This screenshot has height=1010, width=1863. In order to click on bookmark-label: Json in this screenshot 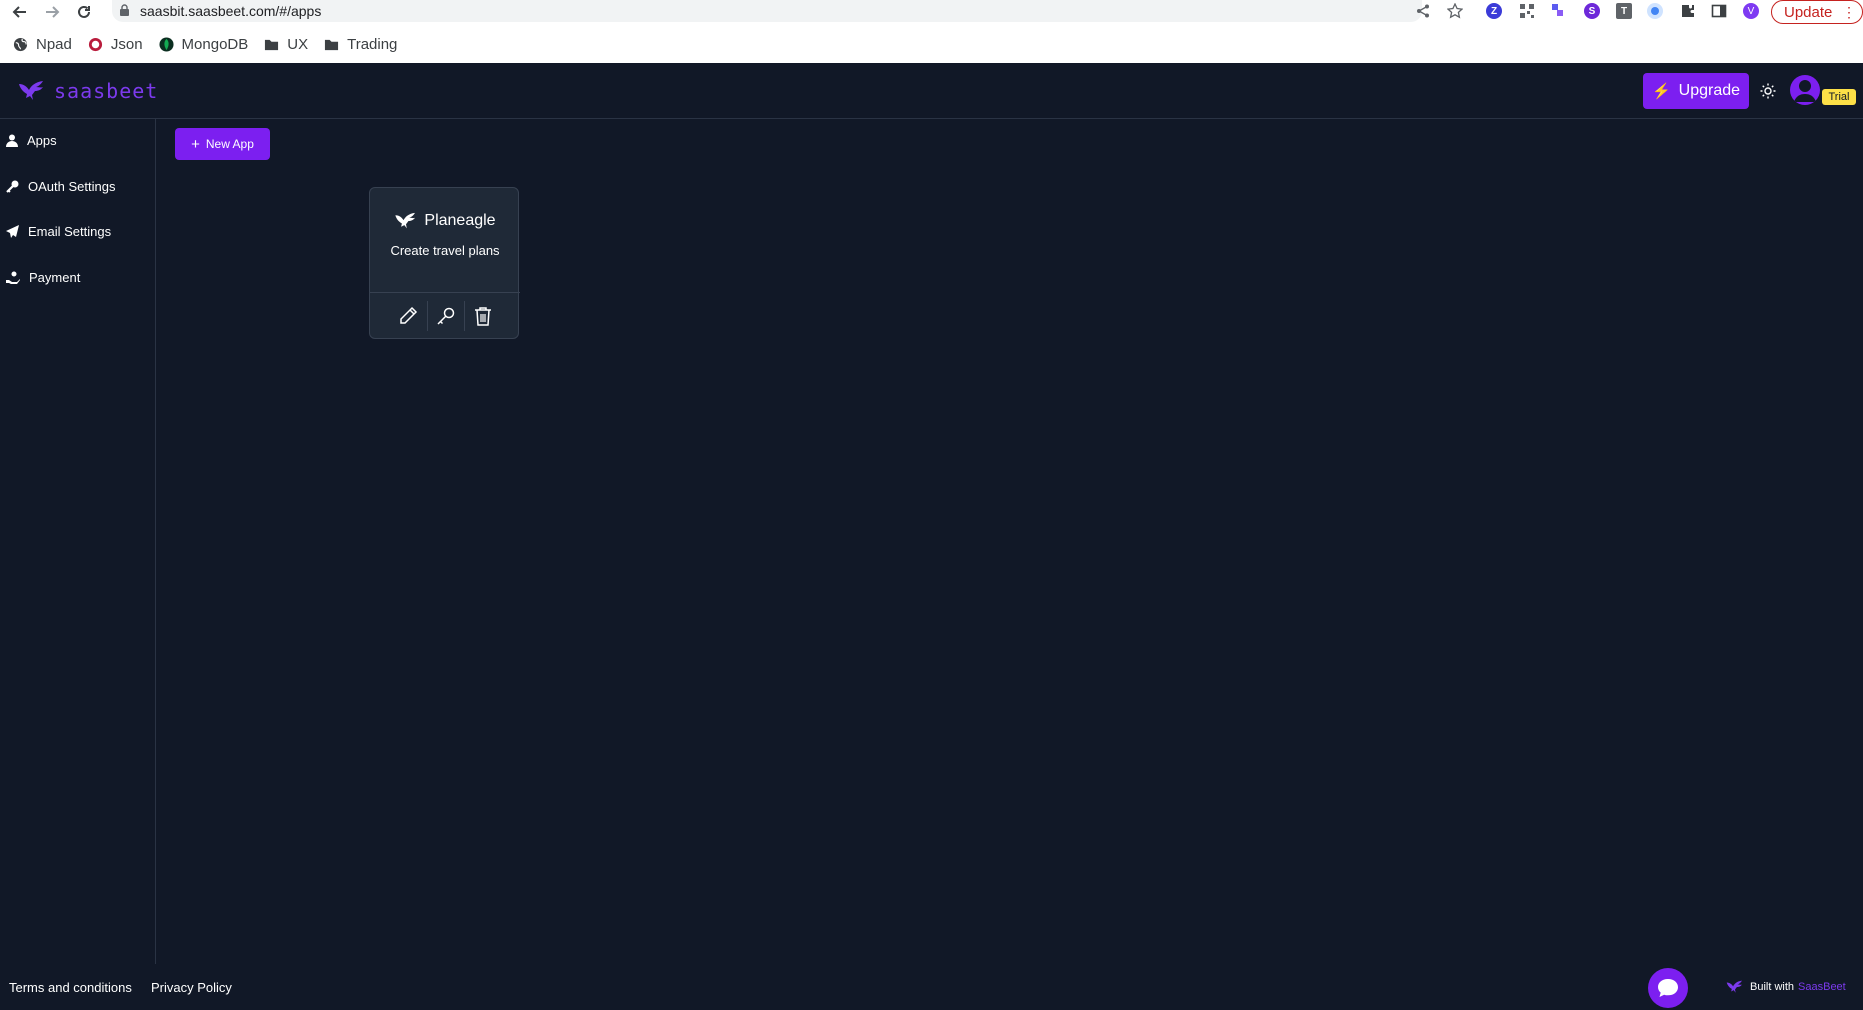, I will do `click(126, 44)`.